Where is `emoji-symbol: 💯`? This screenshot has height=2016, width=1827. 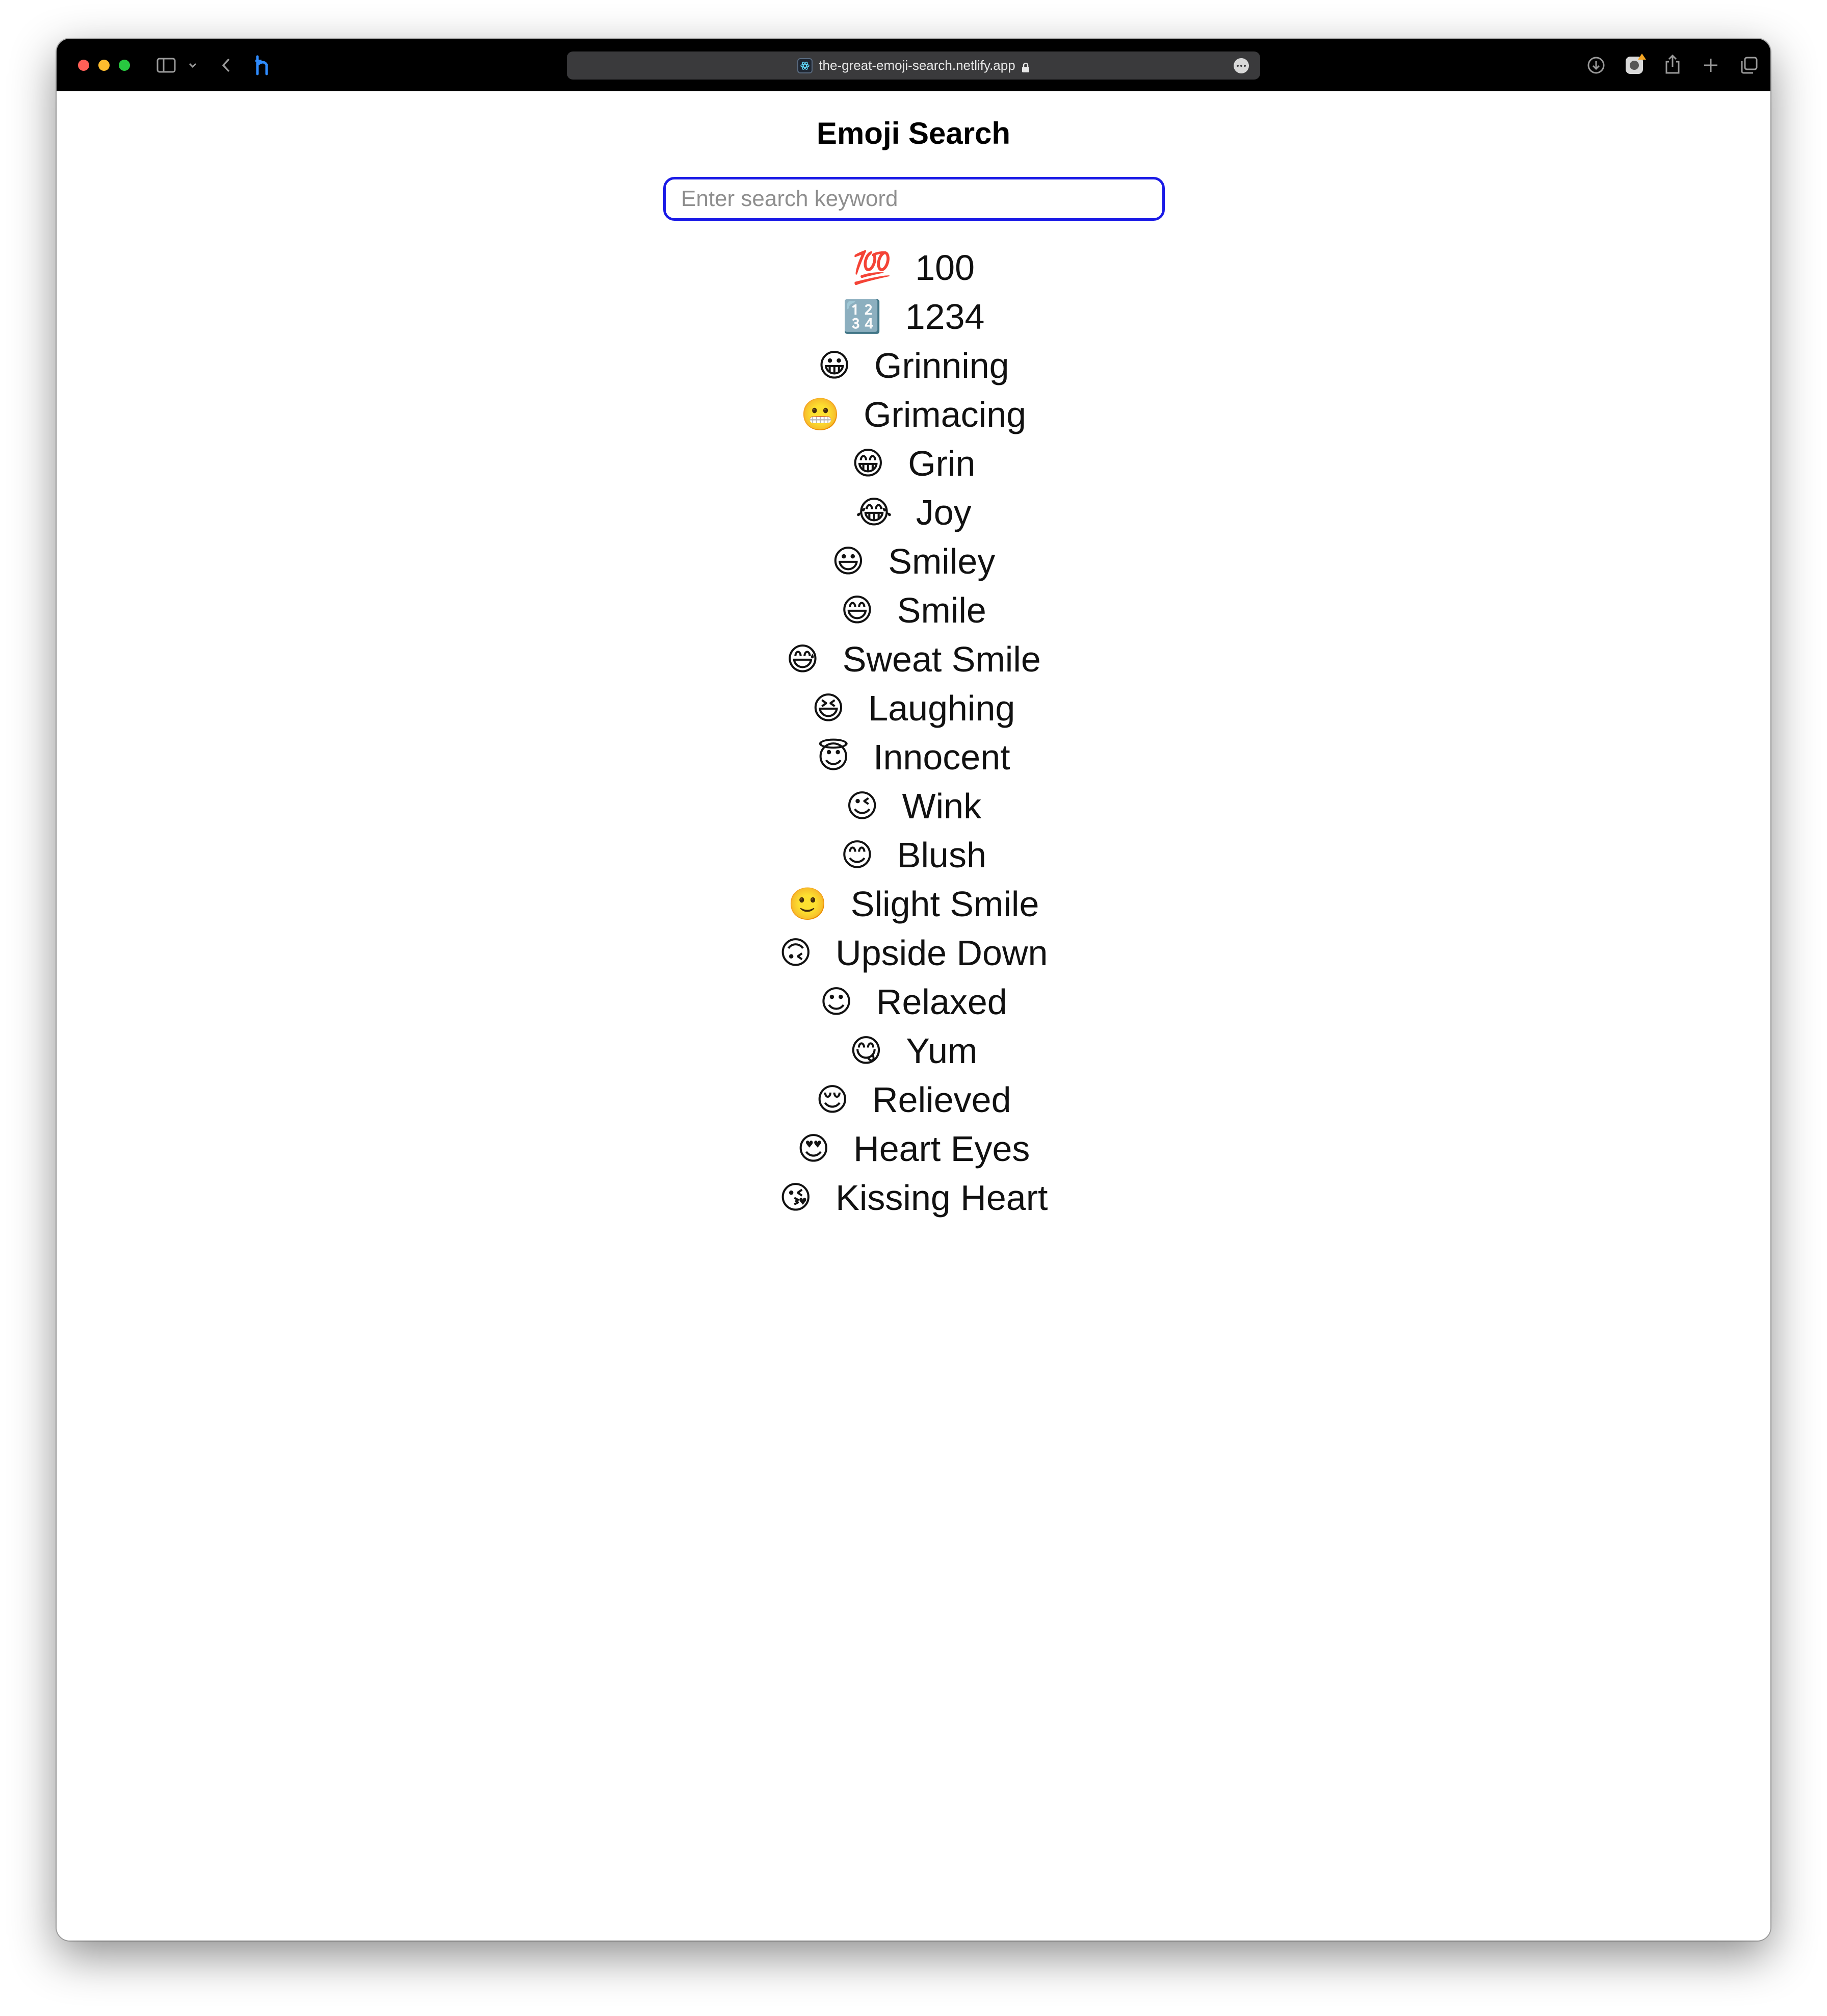 emoji-symbol: 💯 is located at coordinates (872, 267).